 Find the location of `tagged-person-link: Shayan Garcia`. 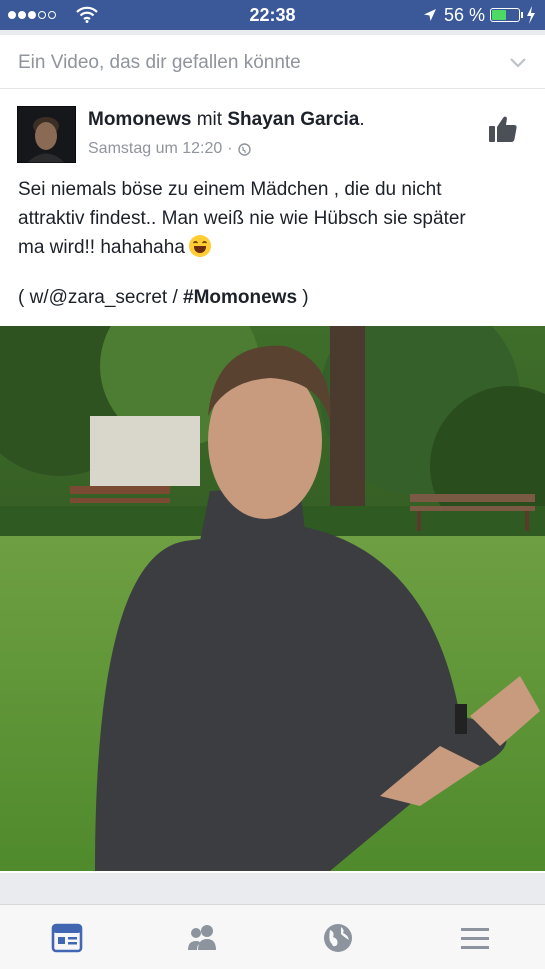

tagged-person-link: Shayan Garcia is located at coordinates (293, 119).